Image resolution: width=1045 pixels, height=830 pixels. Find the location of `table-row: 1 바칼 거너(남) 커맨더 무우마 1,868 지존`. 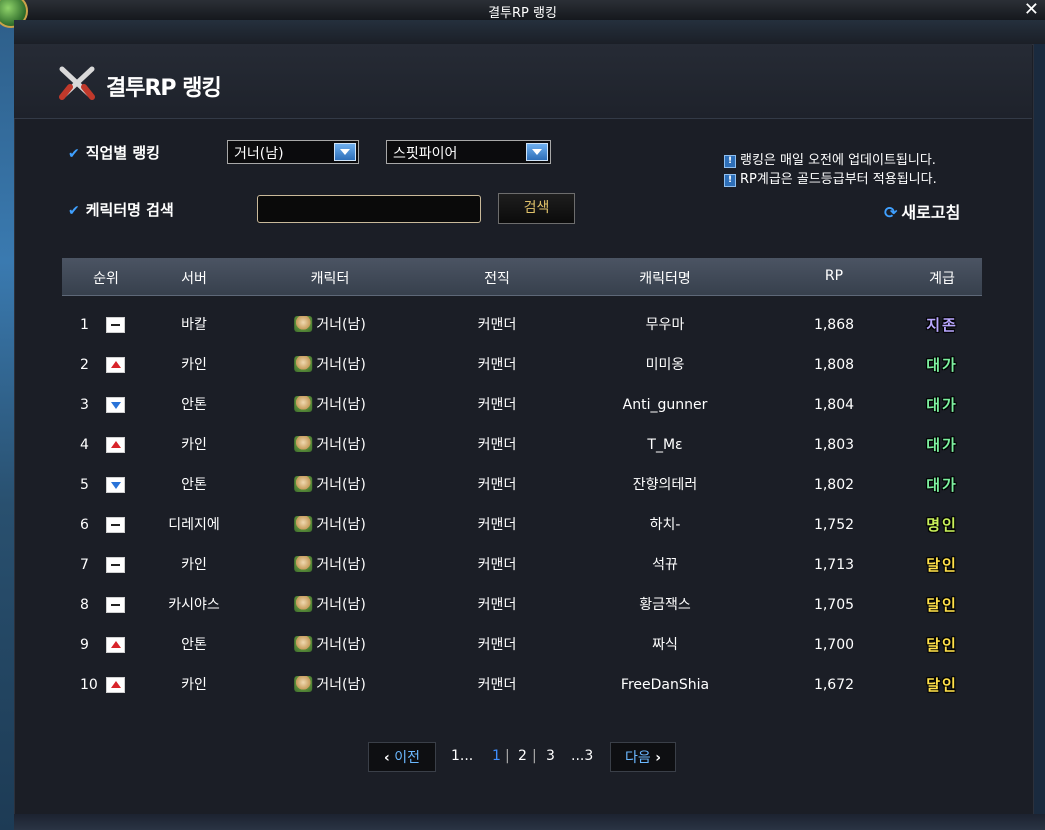

table-row: 1 바칼 거너(남) 커맨더 무우마 1,868 지존 is located at coordinates (522, 325).